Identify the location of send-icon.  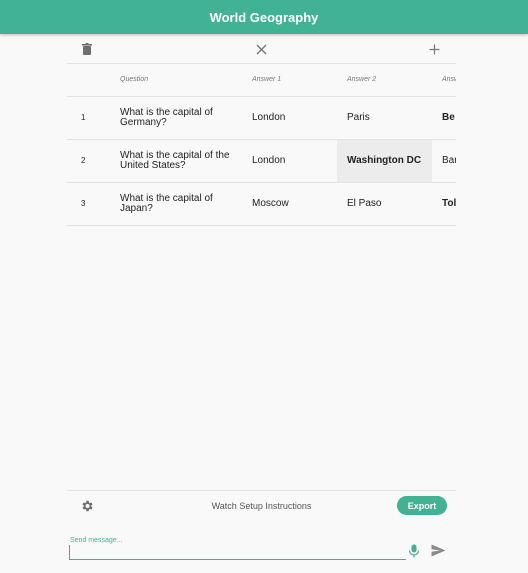
(438, 550).